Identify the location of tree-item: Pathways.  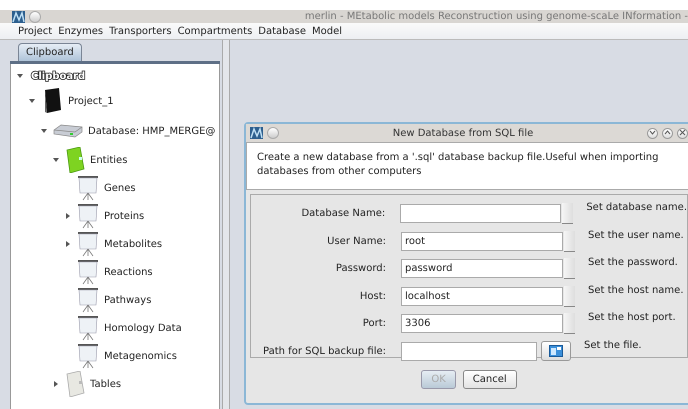
(128, 300).